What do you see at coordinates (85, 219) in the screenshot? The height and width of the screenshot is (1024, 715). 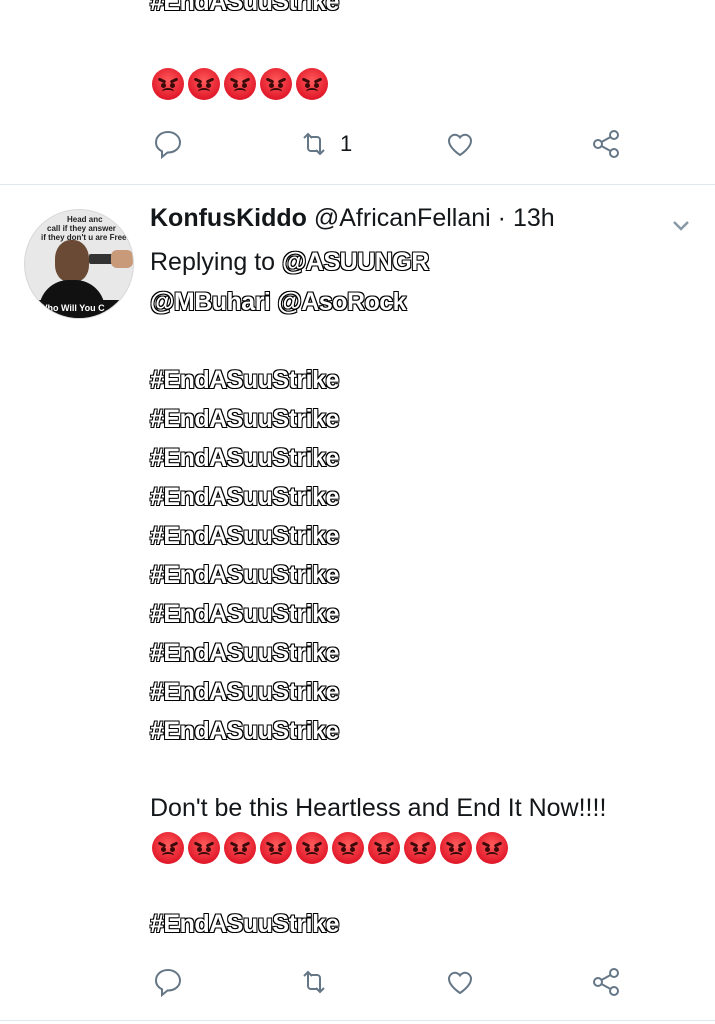 I see `avatar-text-1: Head anc` at bounding box center [85, 219].